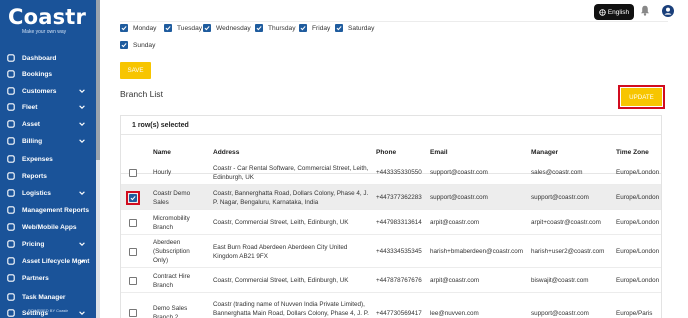  I want to click on sidebar-item-pricing: Pricing, so click(48, 244).